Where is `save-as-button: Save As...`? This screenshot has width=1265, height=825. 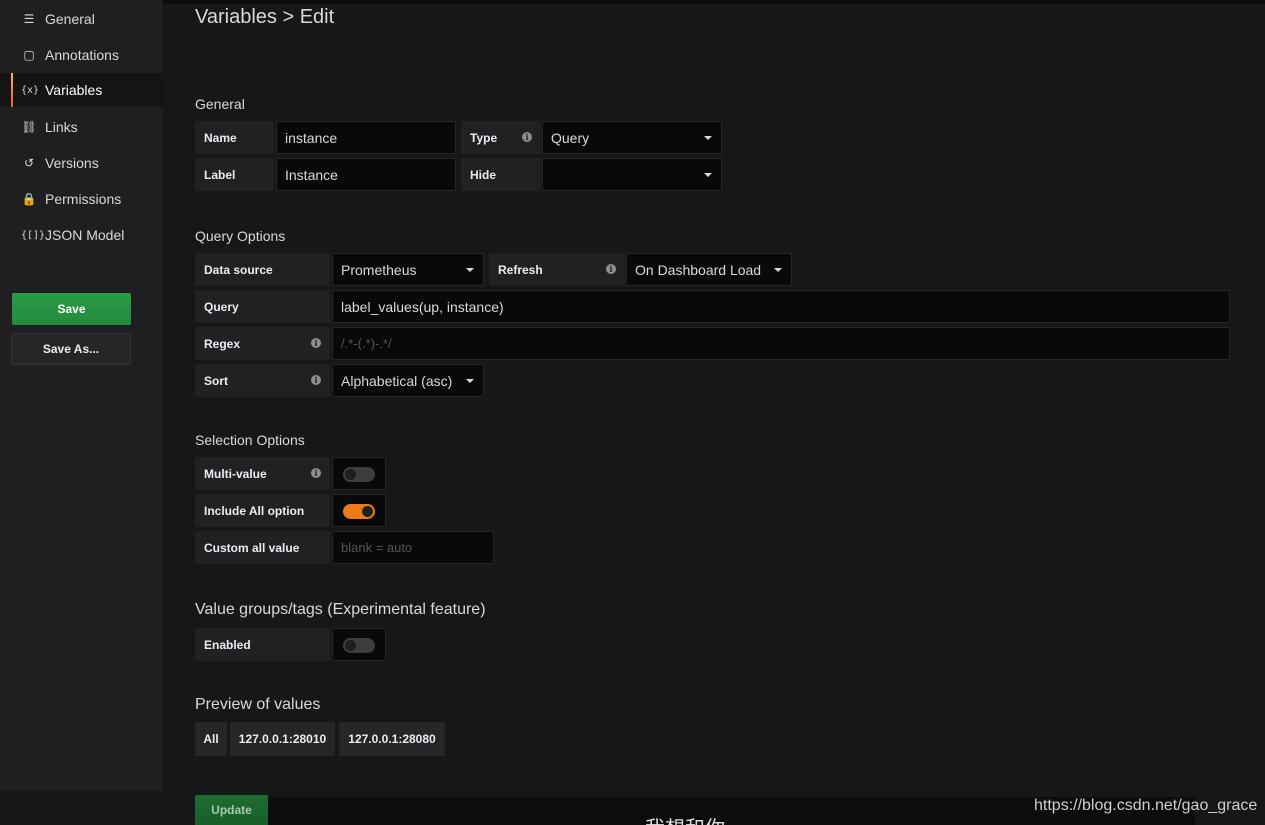 save-as-button: Save As... is located at coordinates (71, 349).